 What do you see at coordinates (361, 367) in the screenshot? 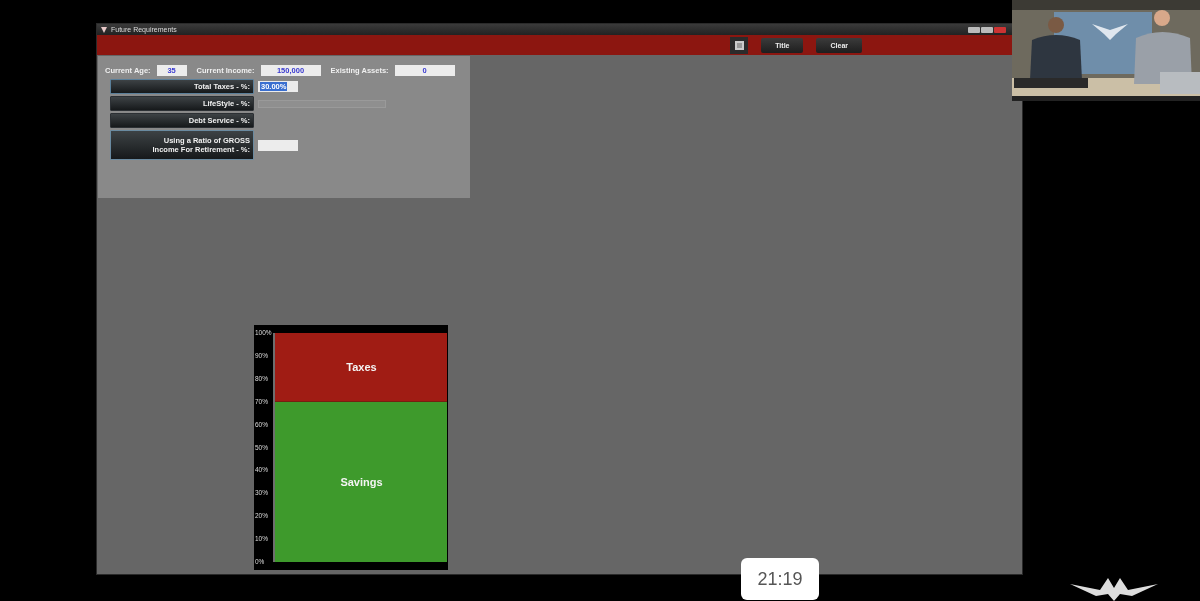
I see `segment-label: Taxes` at bounding box center [361, 367].